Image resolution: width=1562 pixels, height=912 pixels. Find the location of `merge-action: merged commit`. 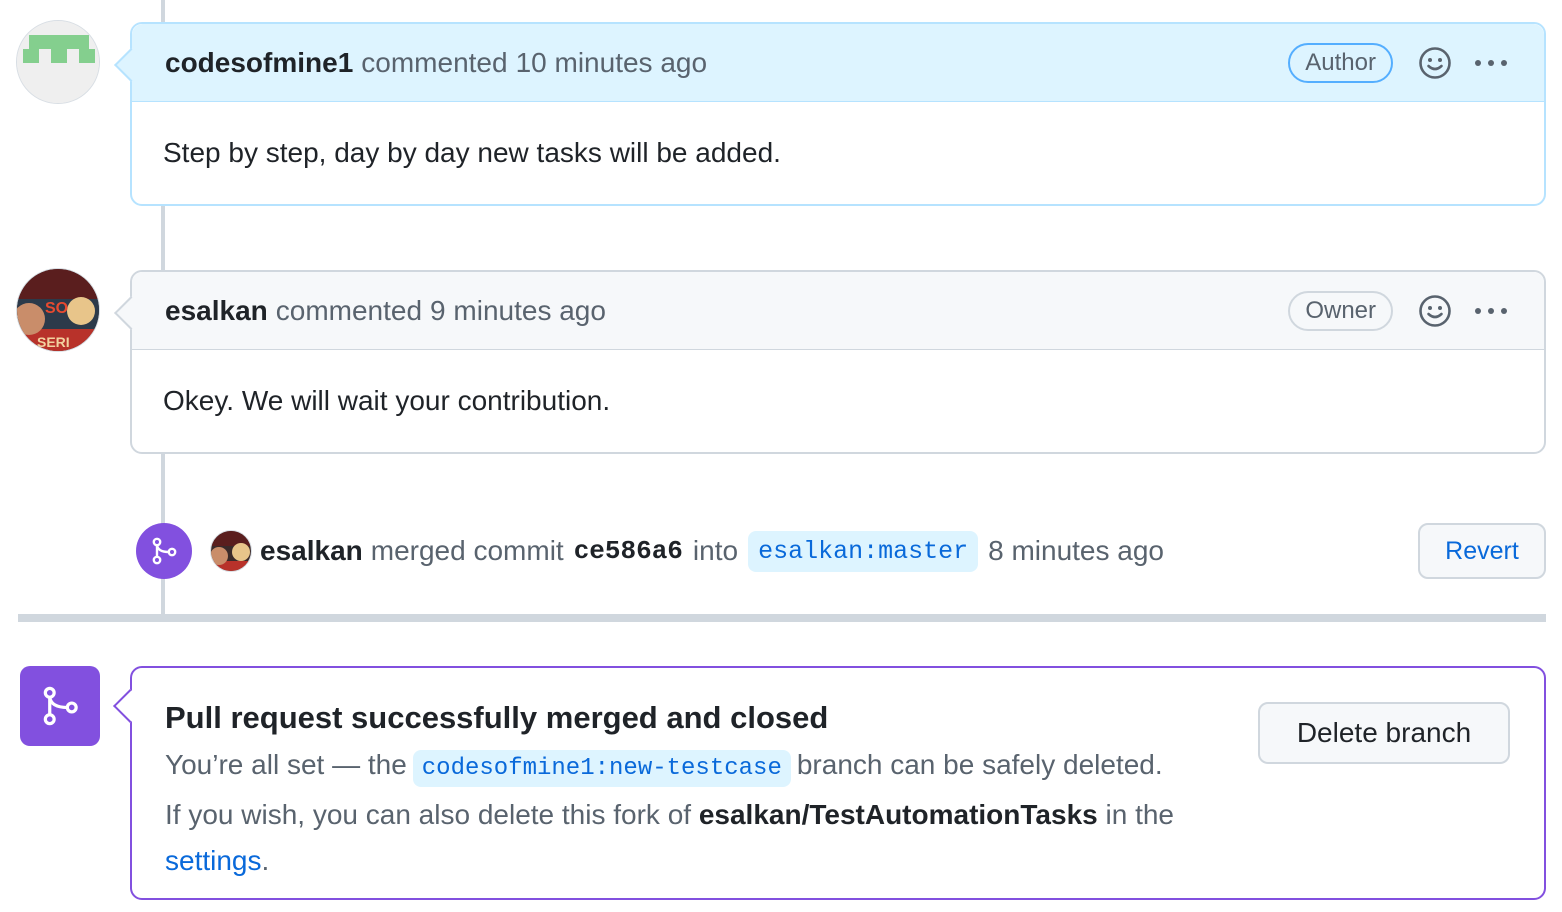

merge-action: merged commit is located at coordinates (467, 550).